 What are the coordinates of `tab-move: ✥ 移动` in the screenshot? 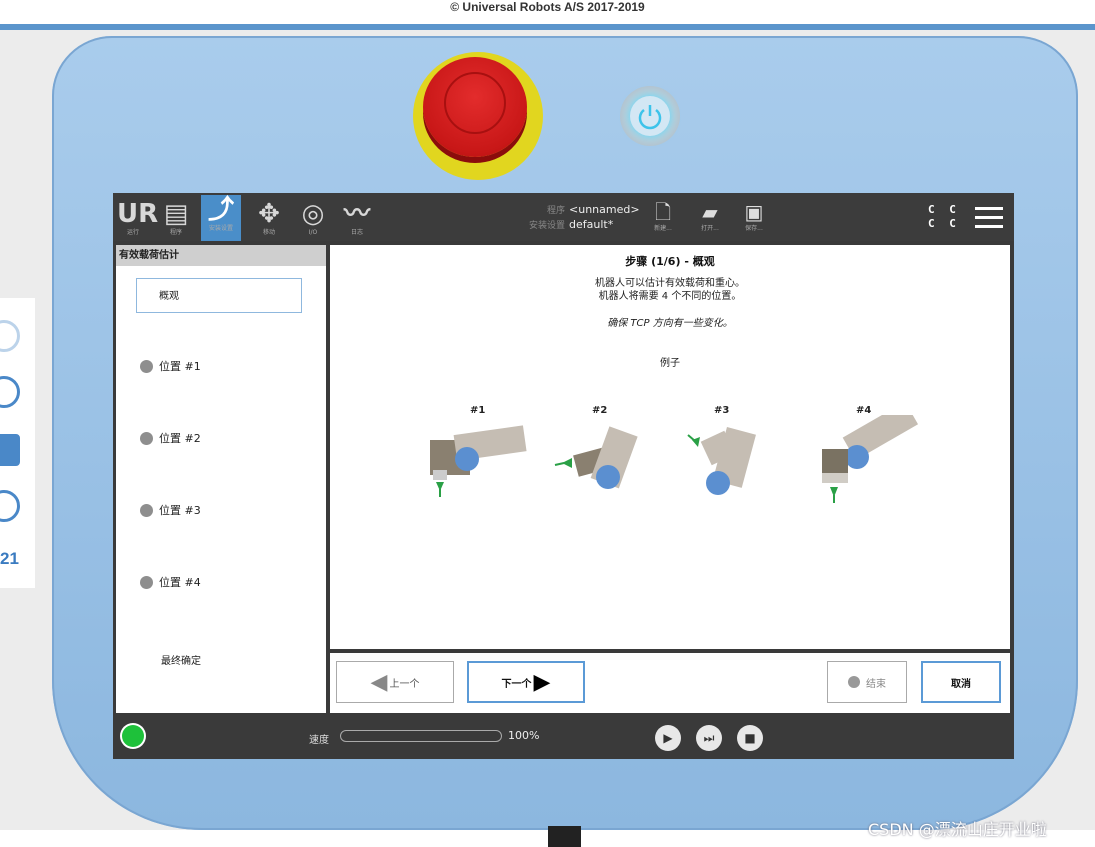 It's located at (269, 219).